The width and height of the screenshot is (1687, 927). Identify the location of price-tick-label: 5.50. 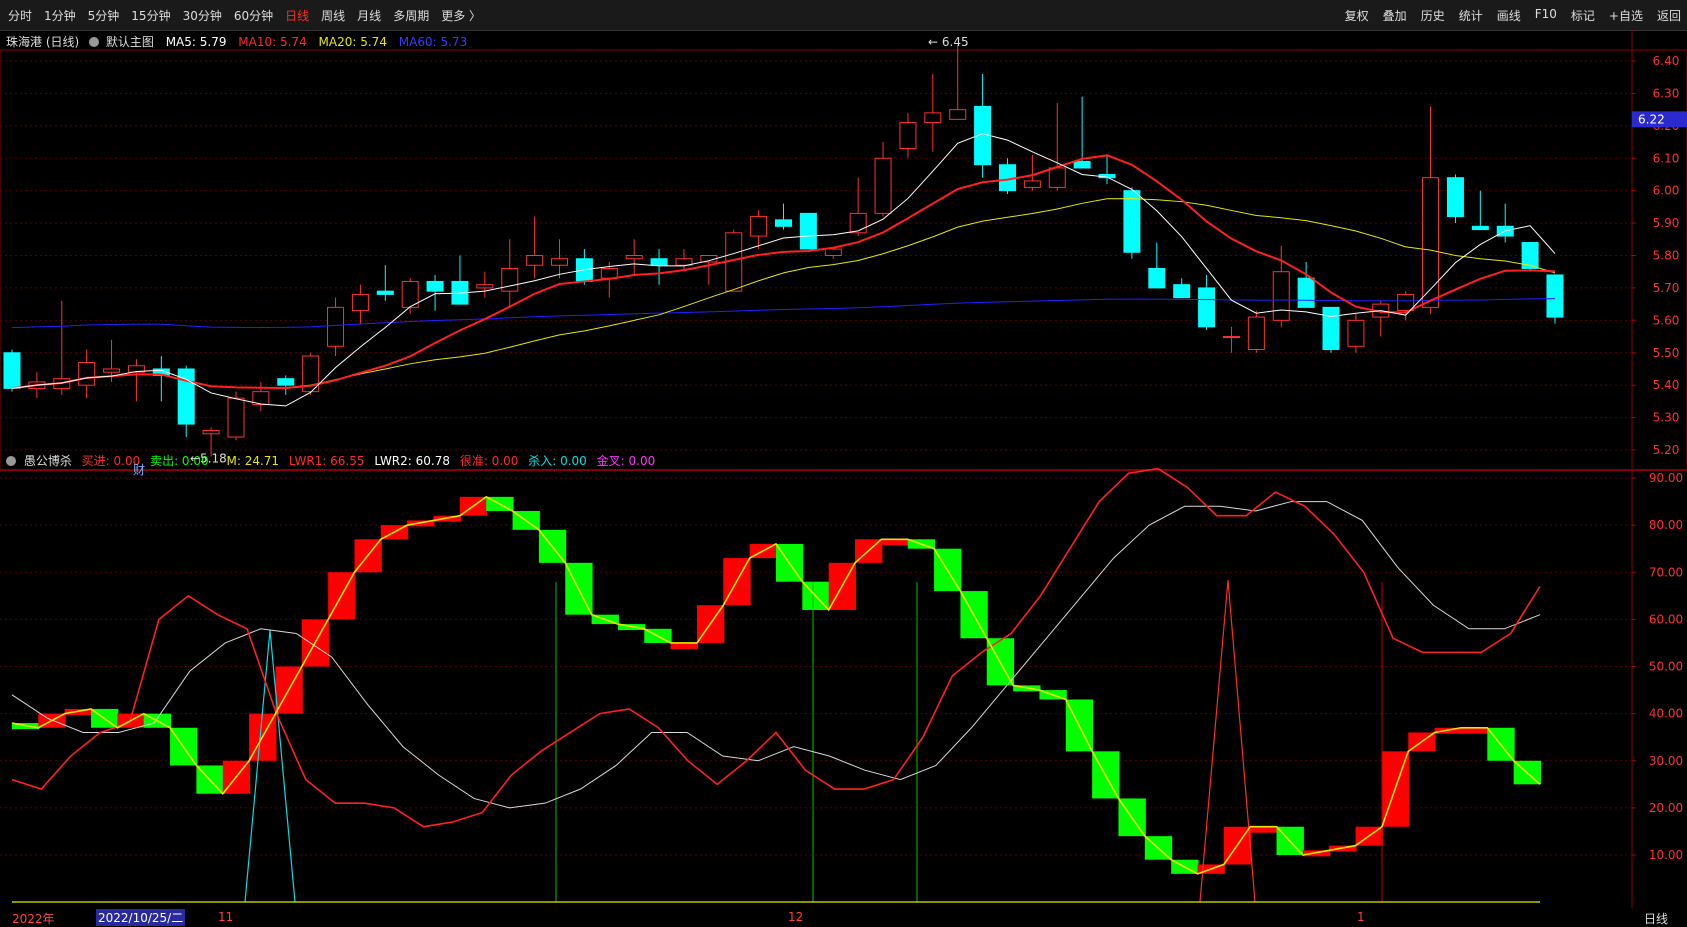
(1666, 353).